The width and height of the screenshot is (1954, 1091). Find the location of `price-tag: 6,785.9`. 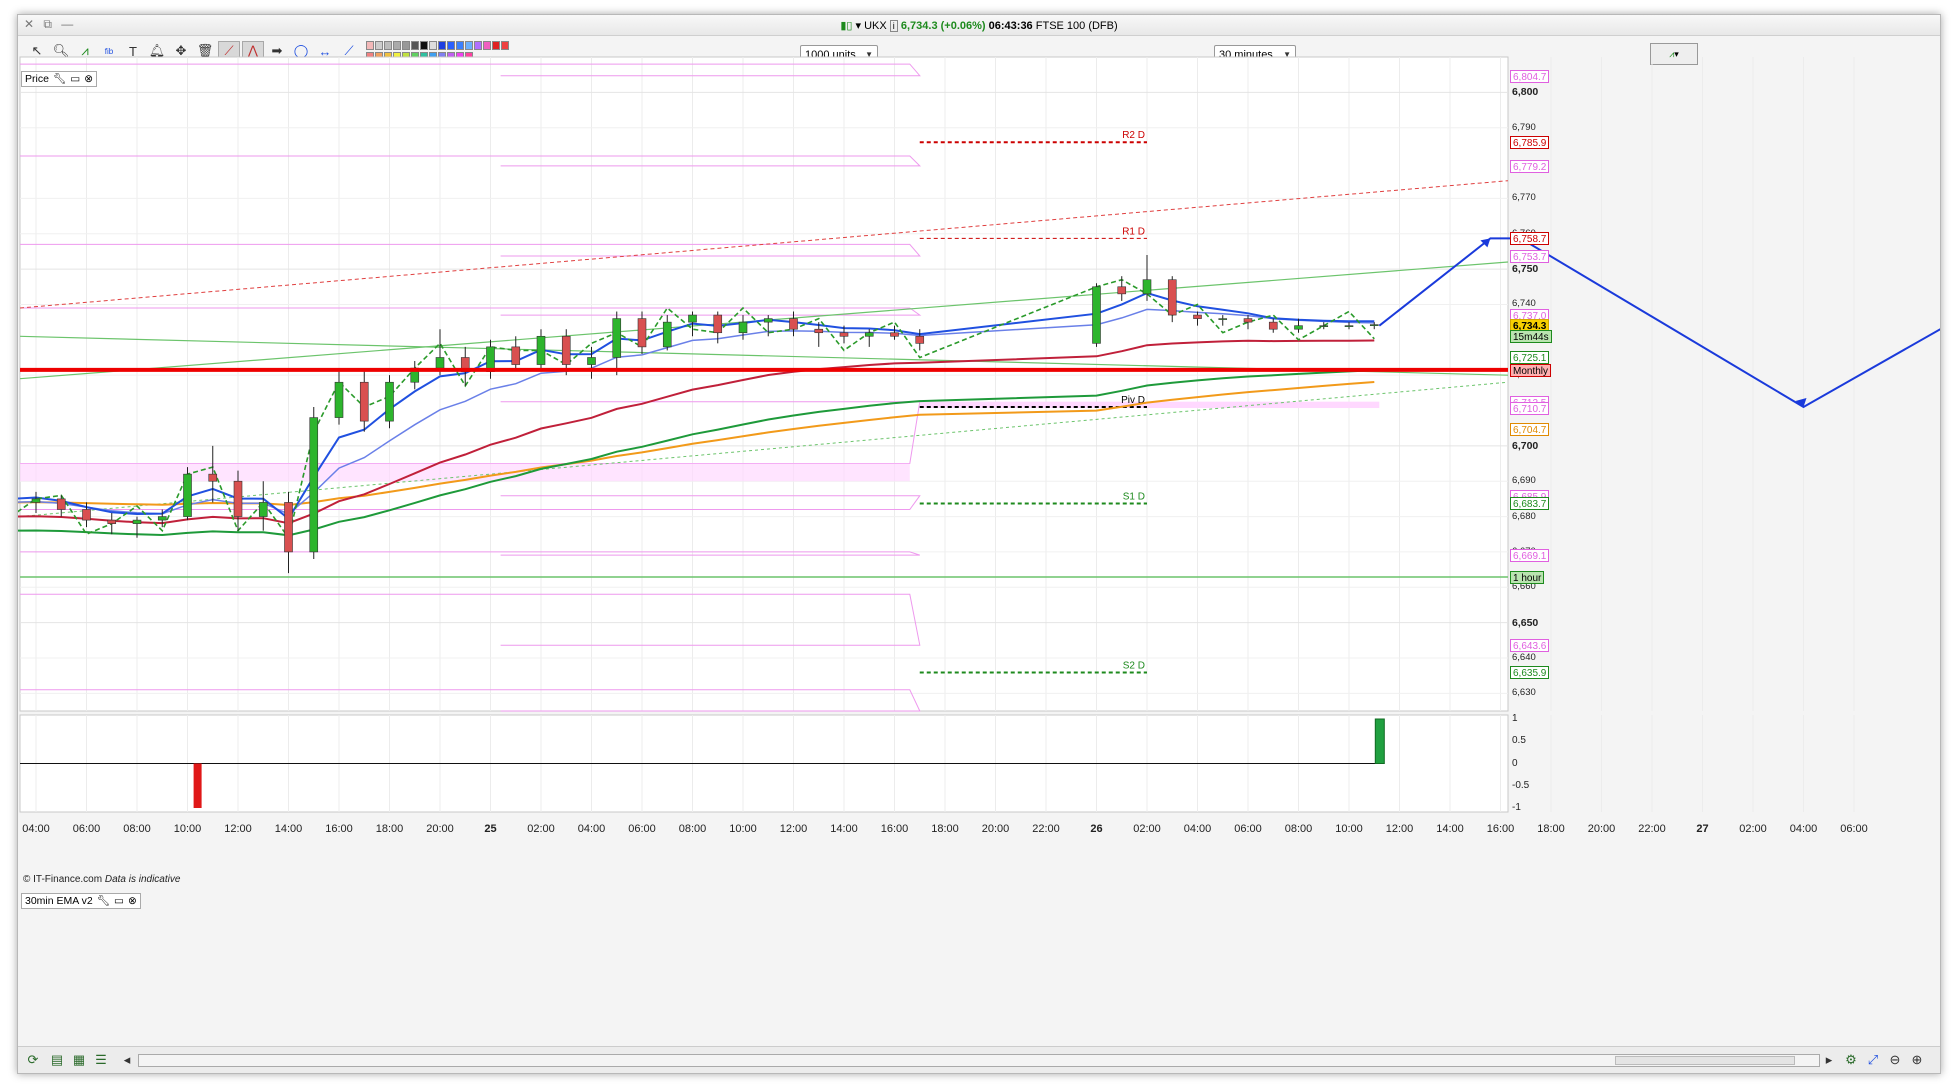

price-tag: 6,785.9 is located at coordinates (1530, 143).